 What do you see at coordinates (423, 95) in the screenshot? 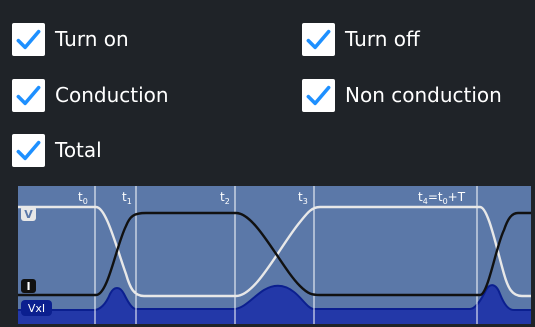
I see `non-conduction-label: Non conduction` at bounding box center [423, 95].